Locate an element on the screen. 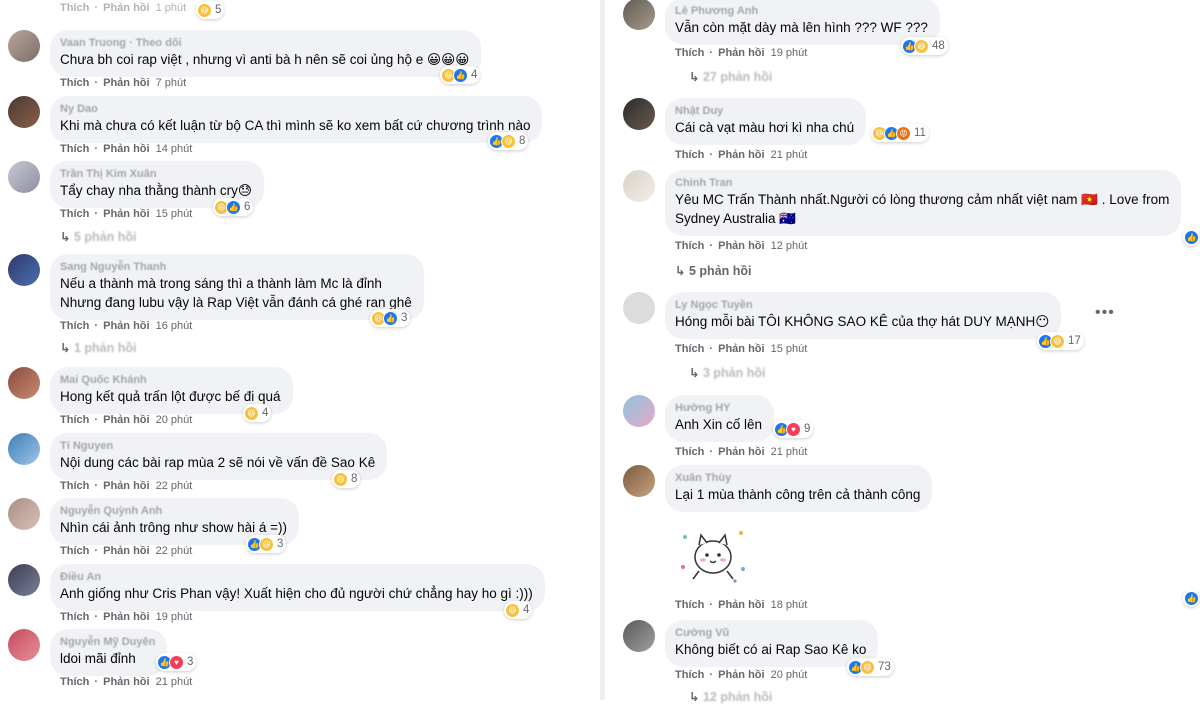 This screenshot has width=1200, height=704. view-replies-link: ↳ 27 phản hồi is located at coordinates (730, 76).